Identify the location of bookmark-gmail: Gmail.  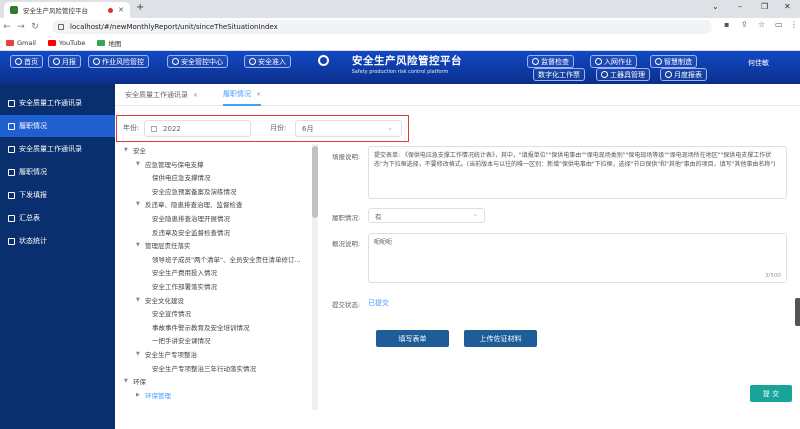
(21, 43).